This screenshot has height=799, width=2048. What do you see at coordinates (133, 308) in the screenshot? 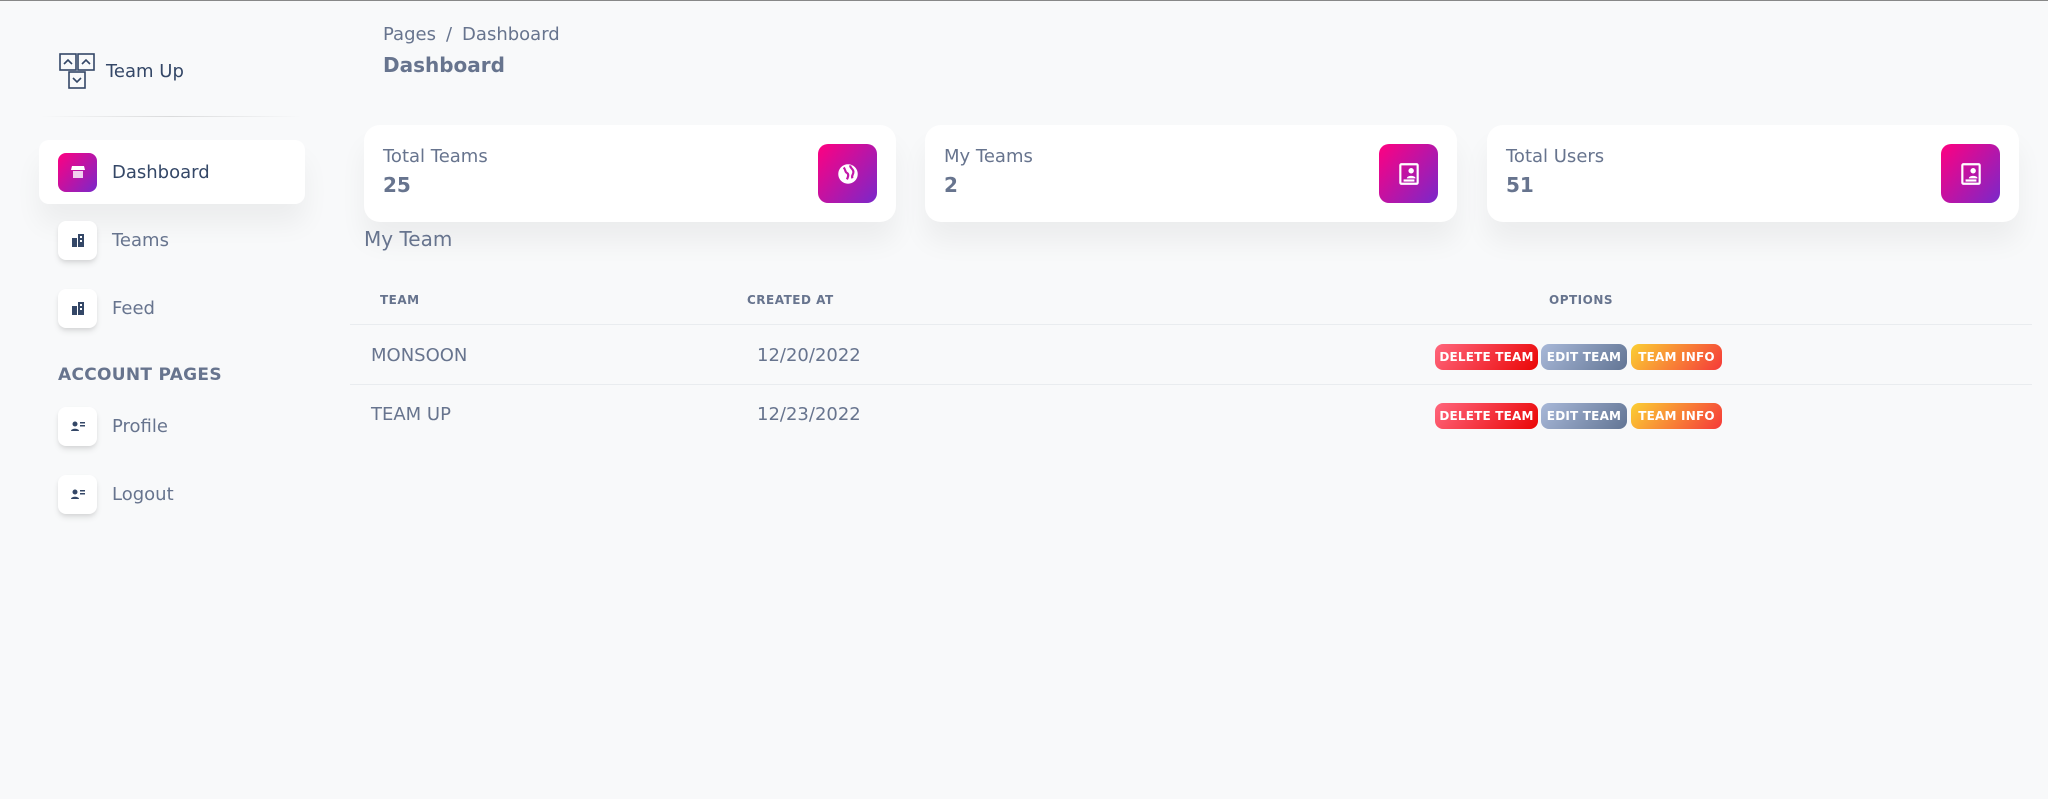
I see `sidebar-item-label: Feed` at bounding box center [133, 308].